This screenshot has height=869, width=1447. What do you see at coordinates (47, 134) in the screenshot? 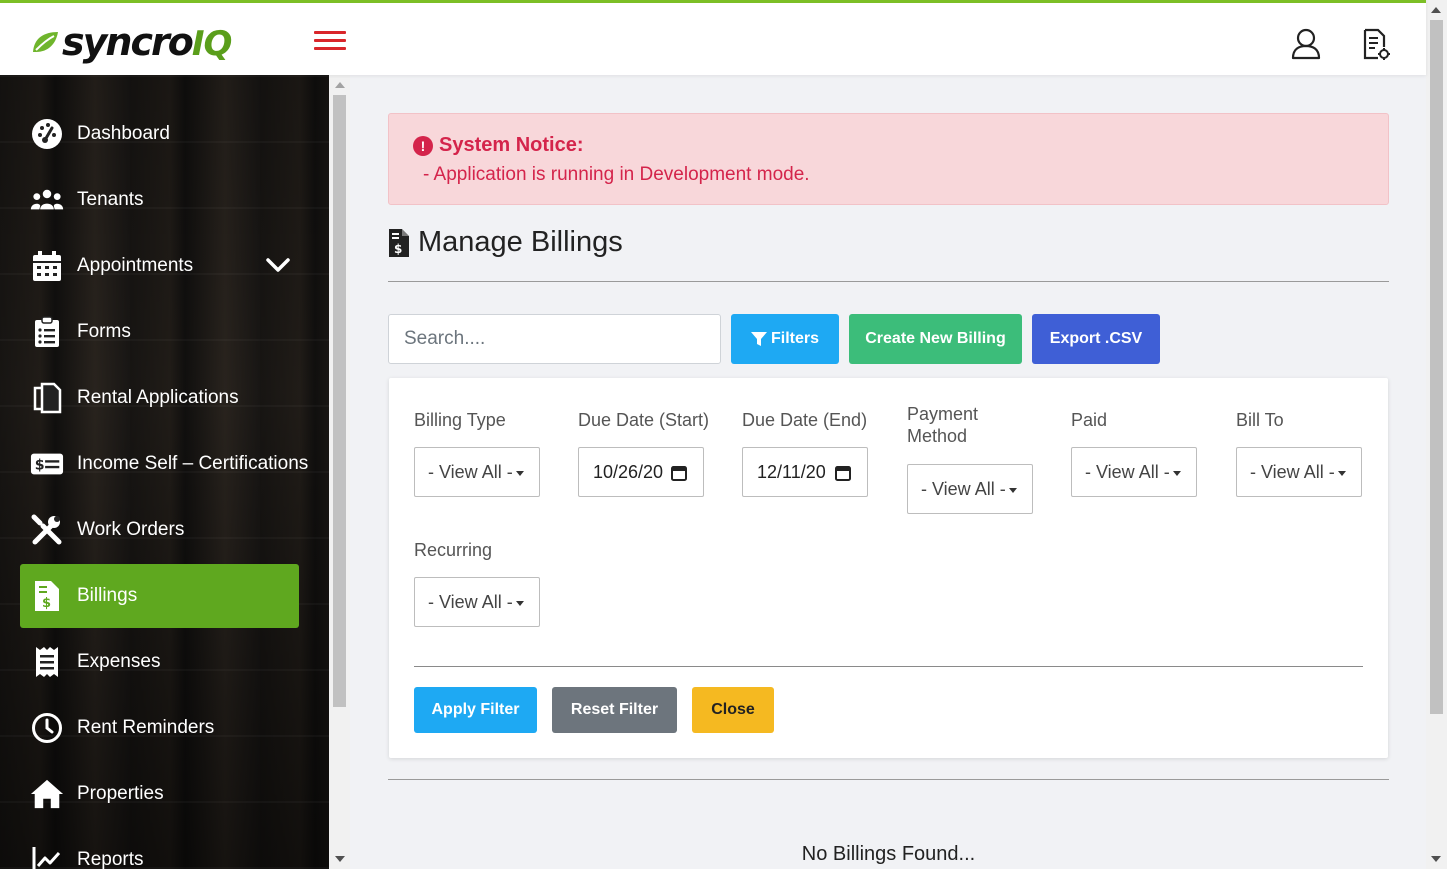
I see `dashboard-icon` at bounding box center [47, 134].